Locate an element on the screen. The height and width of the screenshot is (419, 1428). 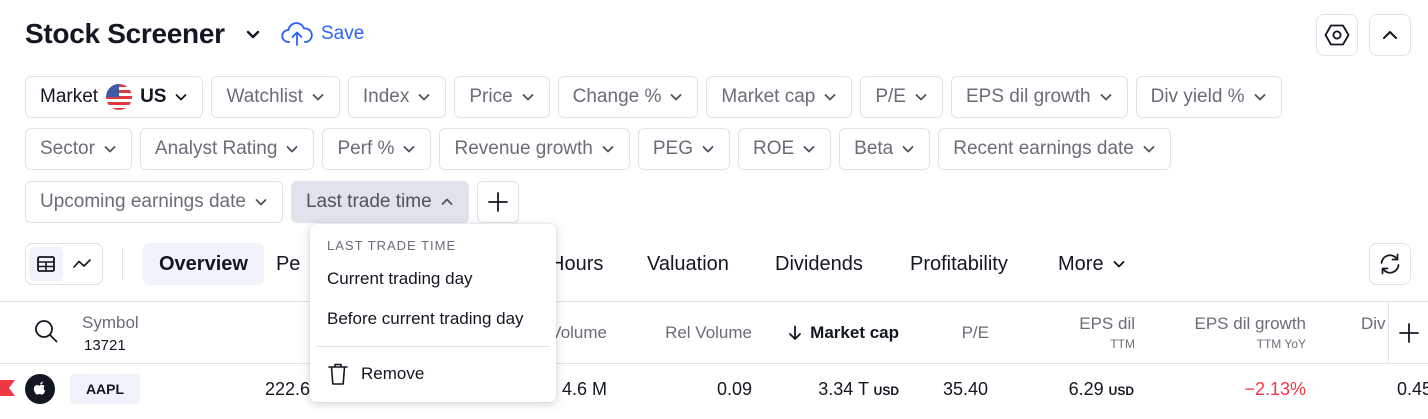
plus-icon is located at coordinates (497, 202).